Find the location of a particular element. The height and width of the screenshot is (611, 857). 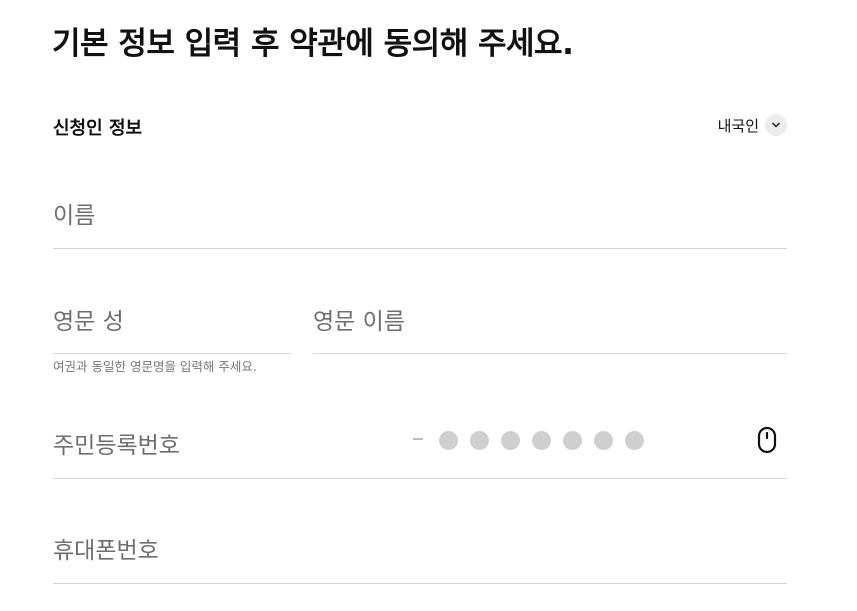

nationality-select: 내국인 is located at coordinates (752, 125).